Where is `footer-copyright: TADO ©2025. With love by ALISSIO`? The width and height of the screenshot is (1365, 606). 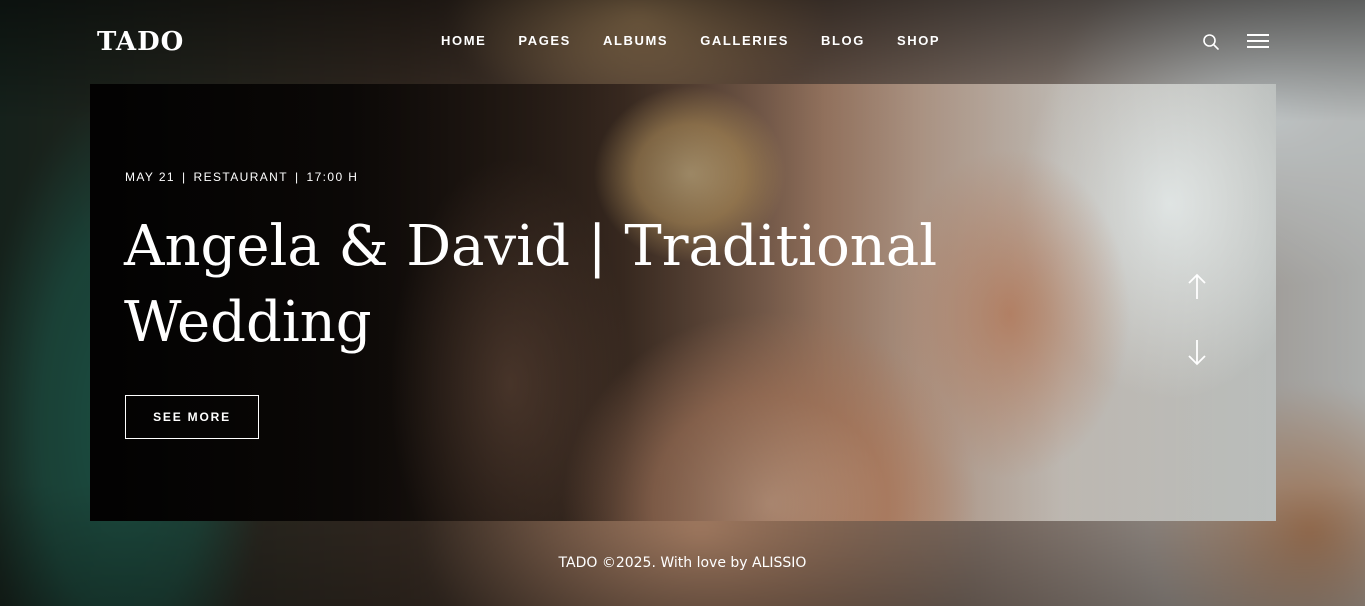
footer-copyright: TADO ©2025. With love by ALISSIO is located at coordinates (682, 563).